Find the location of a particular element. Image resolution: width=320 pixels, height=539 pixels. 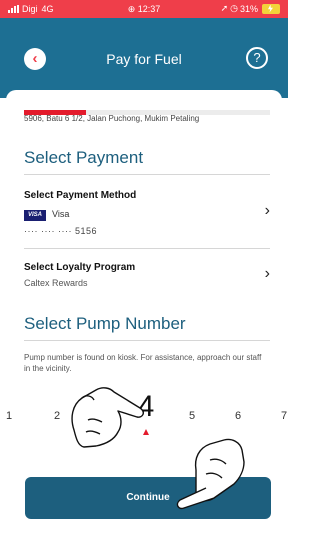

selected-pointer-icon is located at coordinates (146, 432).